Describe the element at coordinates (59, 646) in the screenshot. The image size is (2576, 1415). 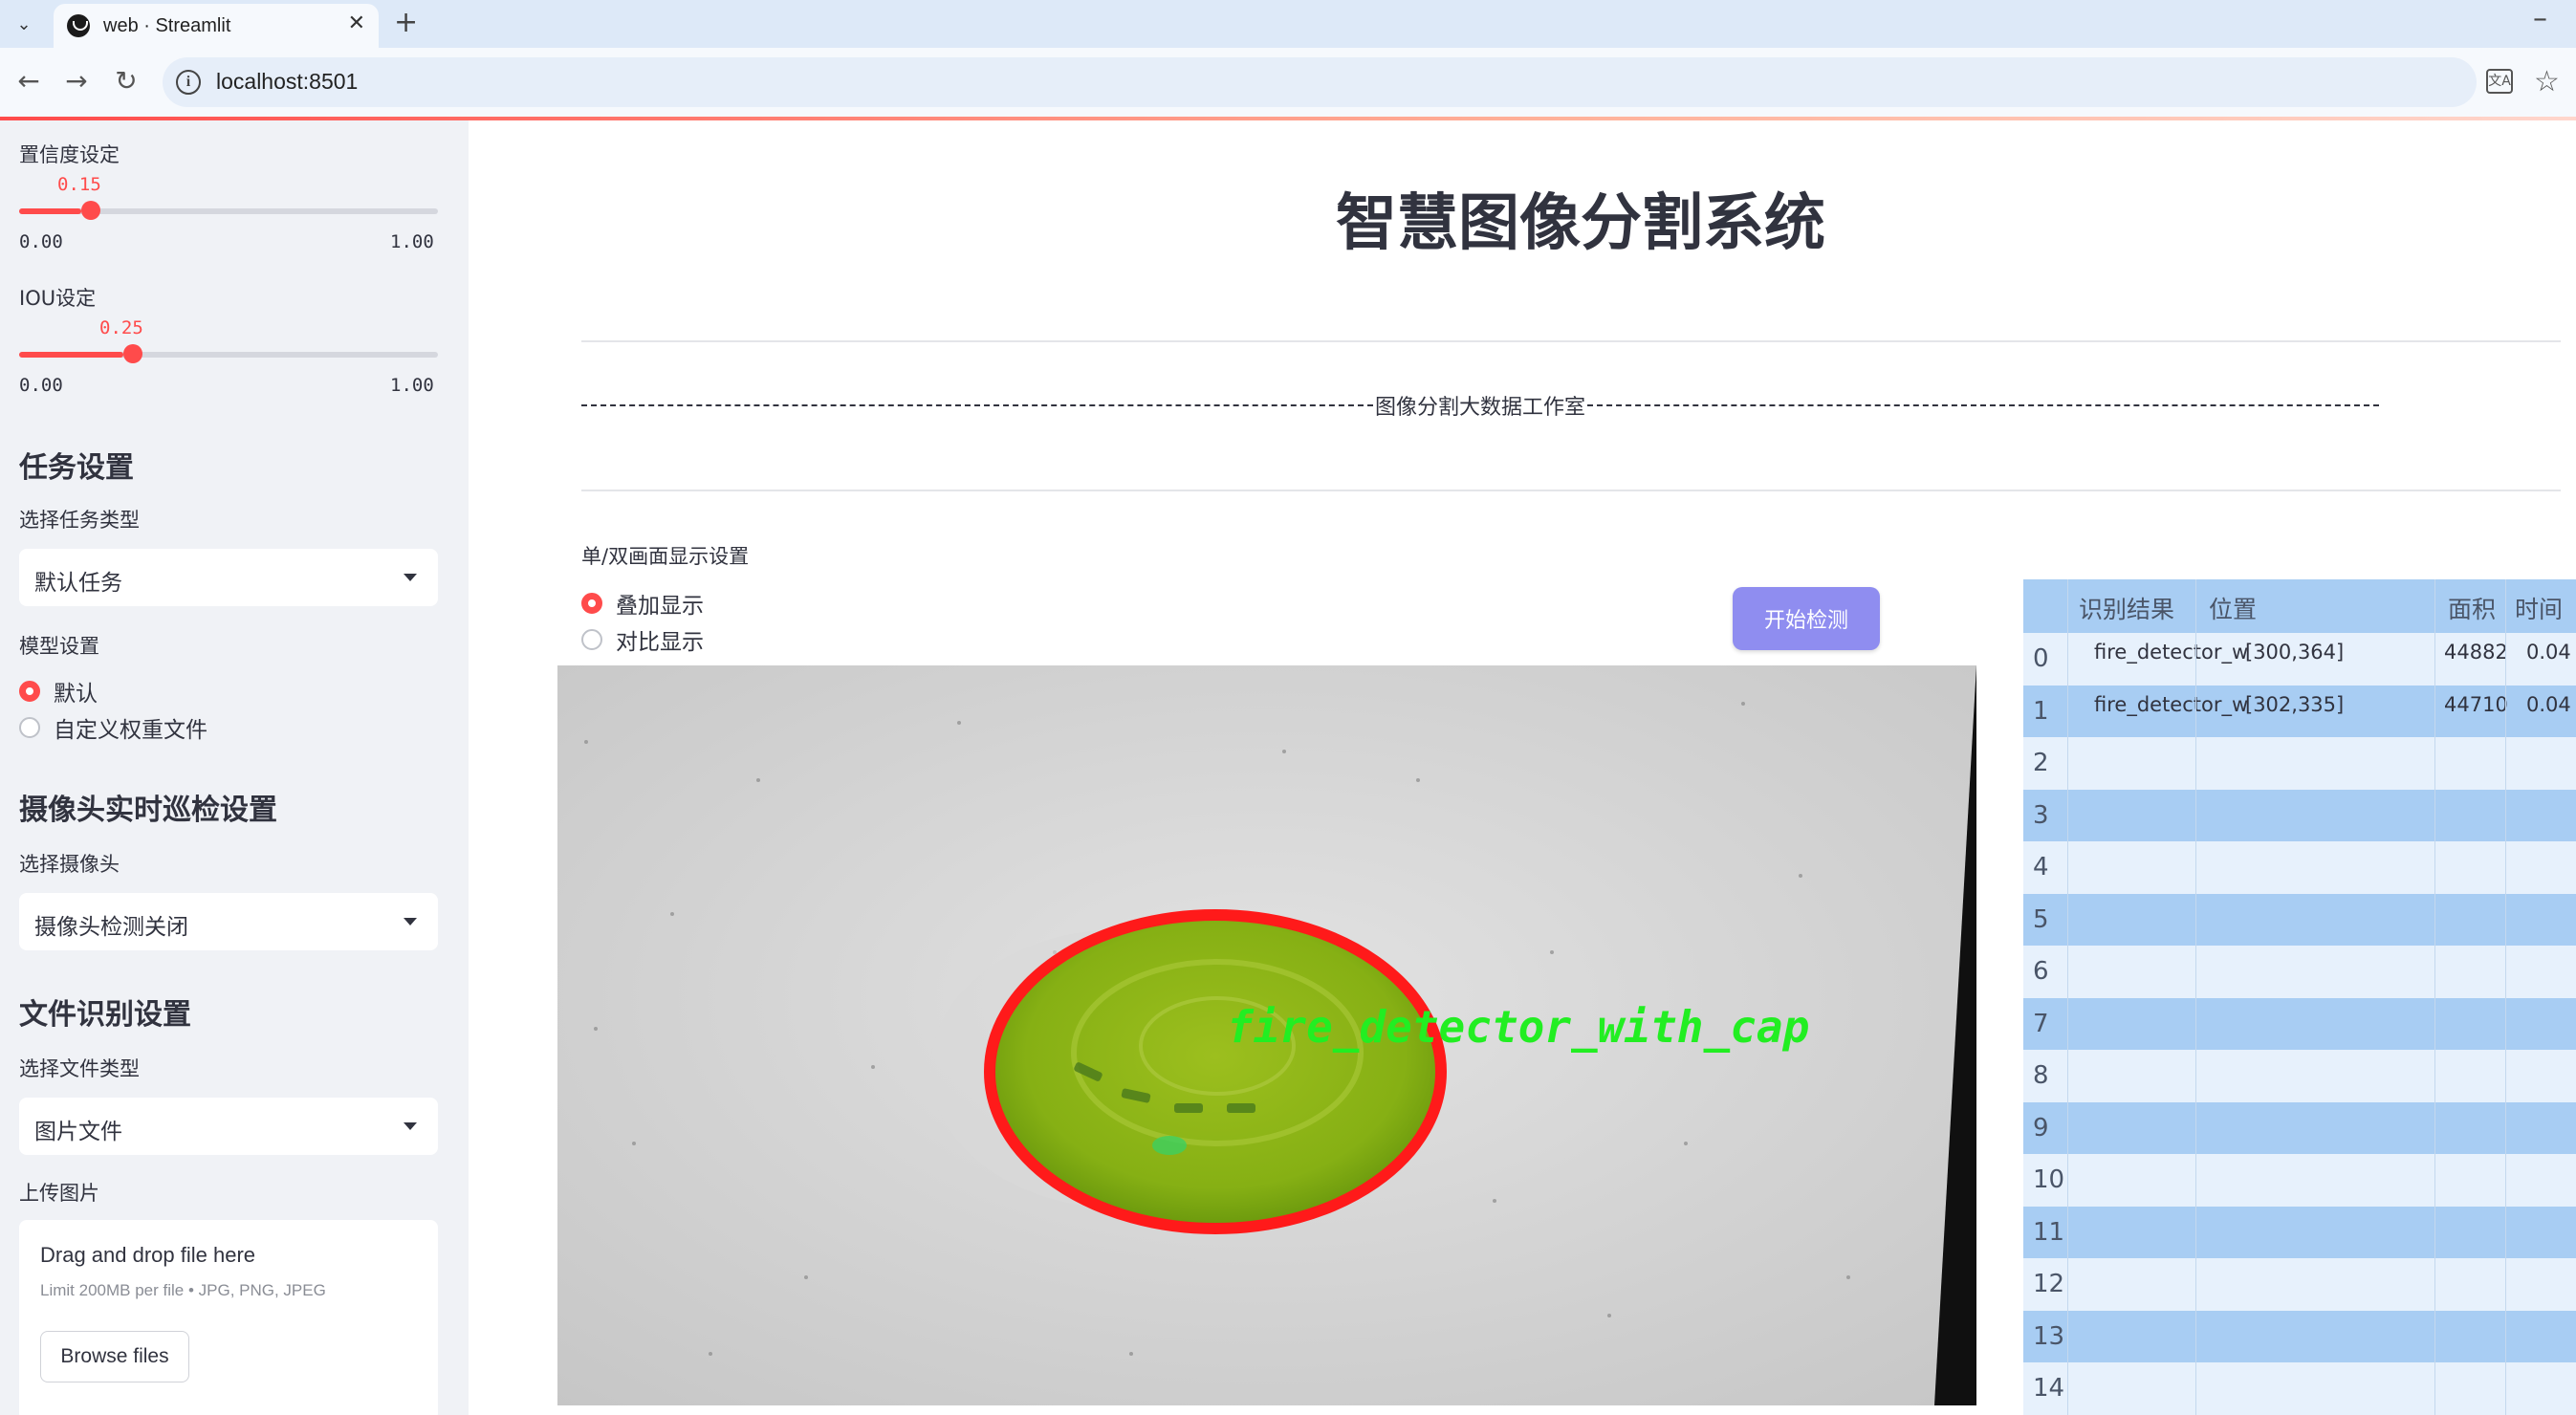
I see `model-settings-label: 模型设置` at that location.